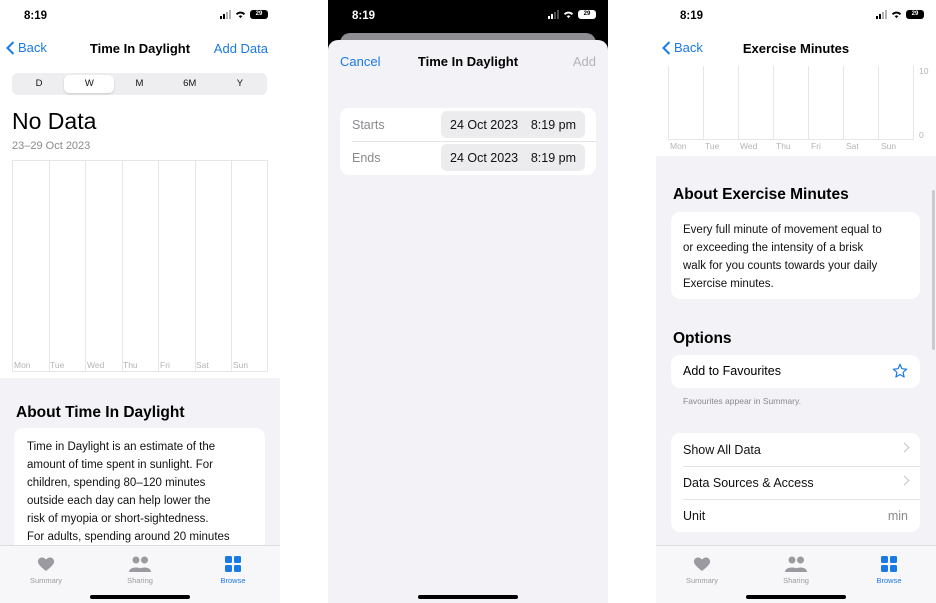  I want to click on about-line: Every full minute of movement equal to, so click(782, 230).